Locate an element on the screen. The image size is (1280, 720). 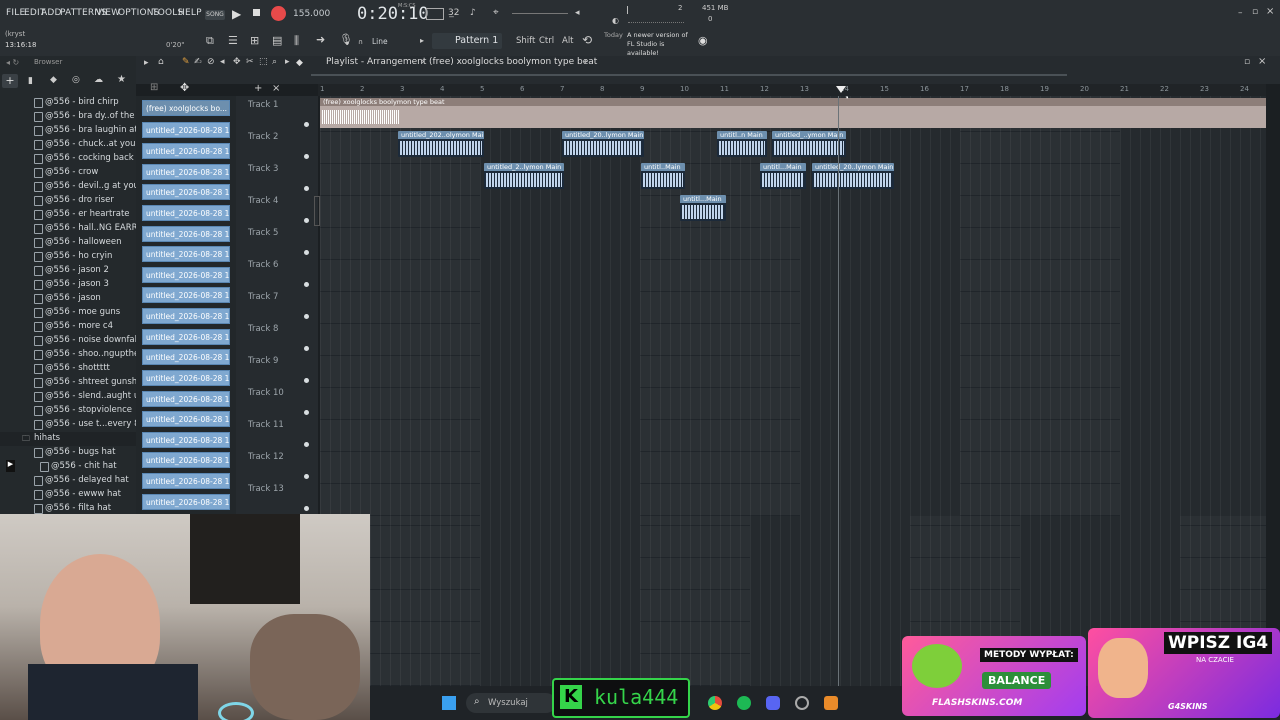
list-item: @556 - ho cryin is located at coordinates (68, 257).